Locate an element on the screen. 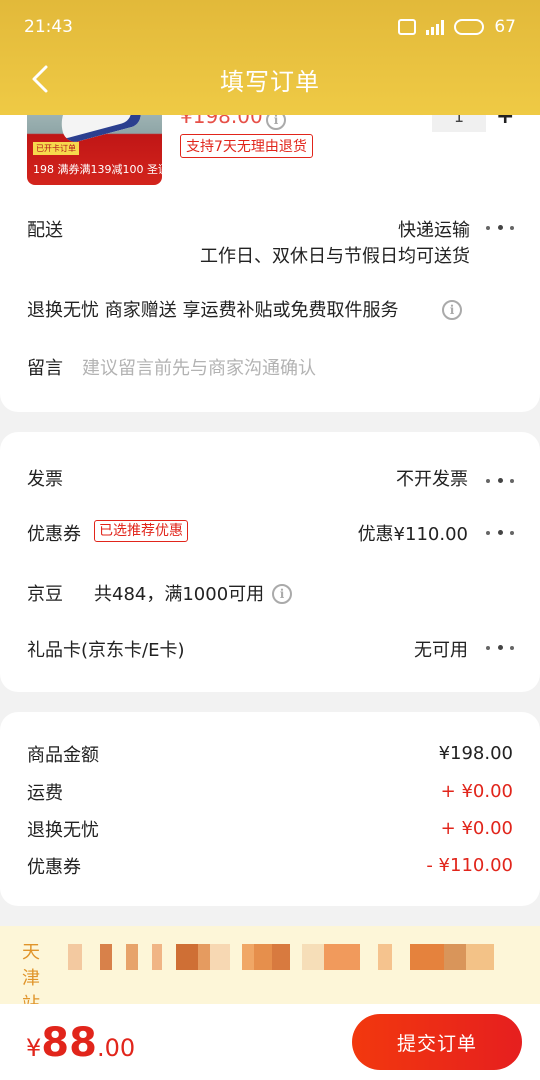  nav-bar: 填写订单 is located at coordinates (270, 79).